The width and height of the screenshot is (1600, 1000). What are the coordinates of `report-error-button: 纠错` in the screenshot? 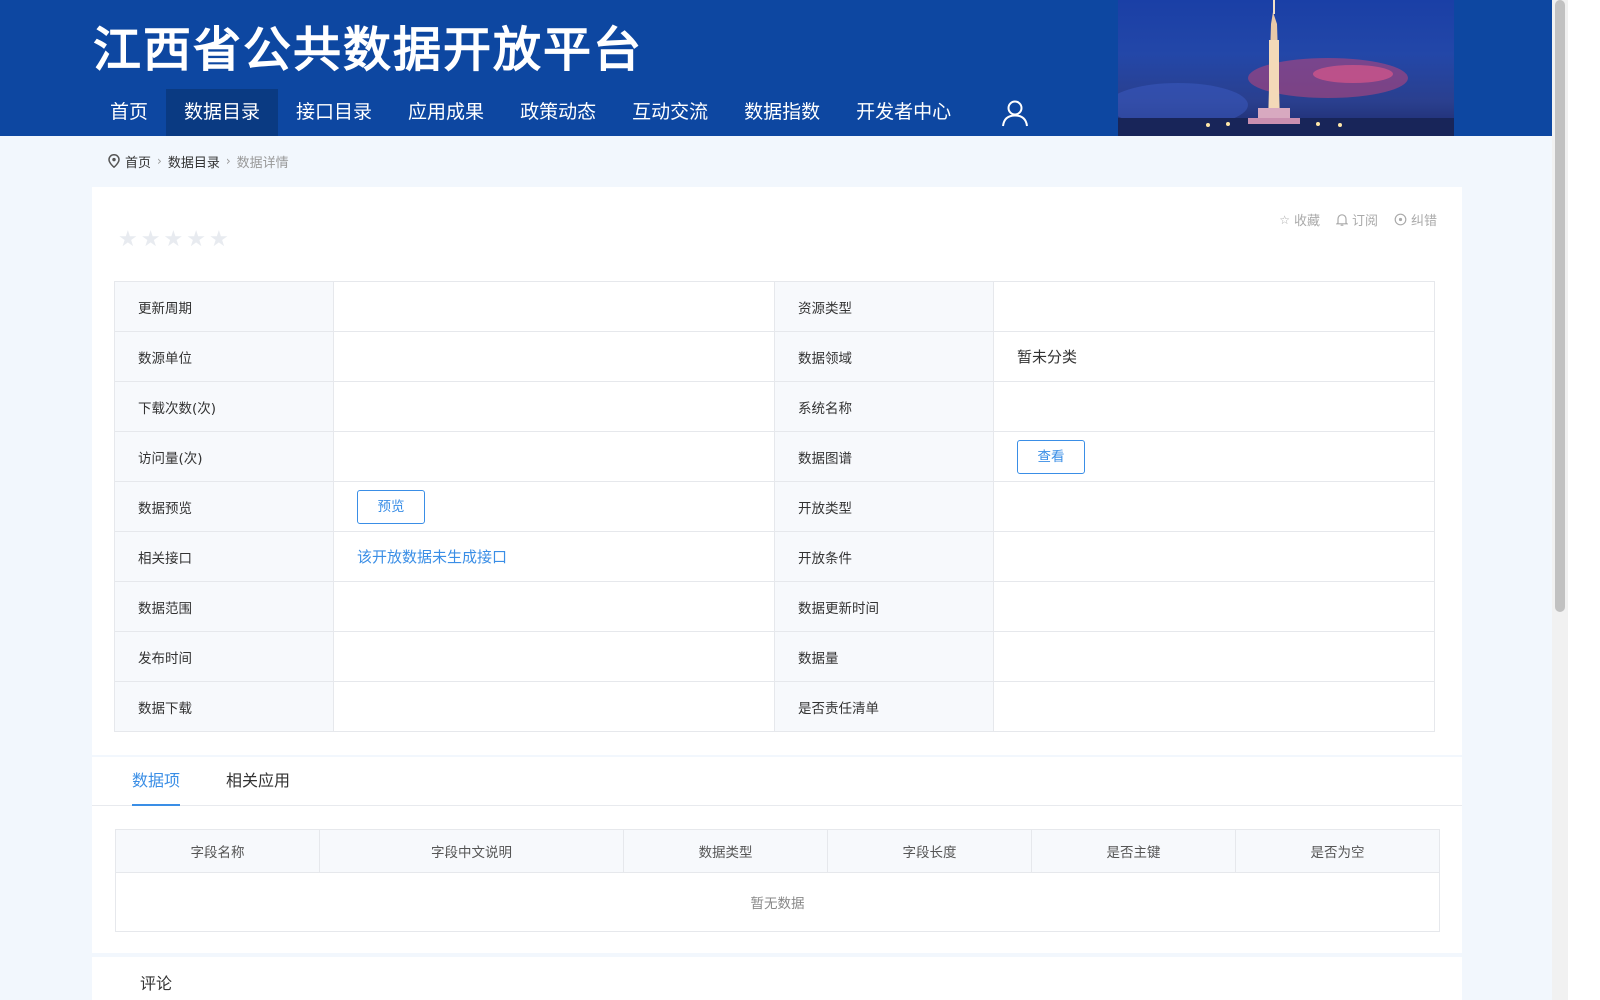 It's located at (1415, 219).